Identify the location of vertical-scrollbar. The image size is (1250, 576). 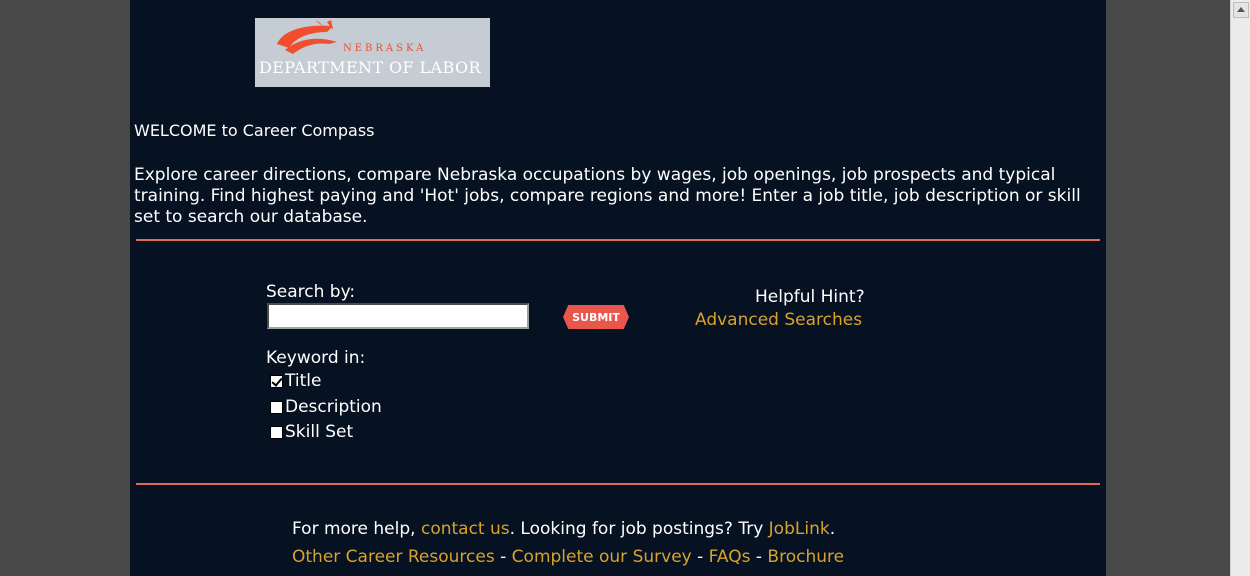
(1240, 288).